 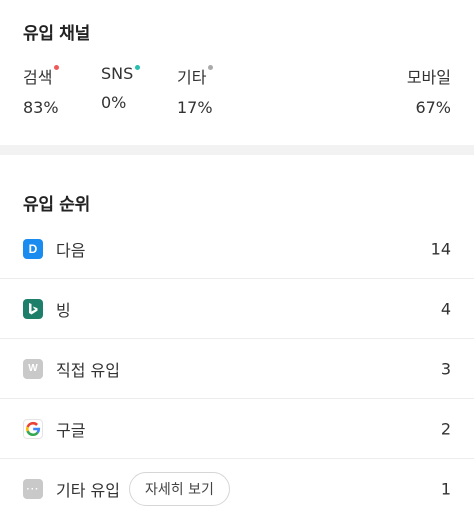 I want to click on rank-name: 다음, so click(x=71, y=250).